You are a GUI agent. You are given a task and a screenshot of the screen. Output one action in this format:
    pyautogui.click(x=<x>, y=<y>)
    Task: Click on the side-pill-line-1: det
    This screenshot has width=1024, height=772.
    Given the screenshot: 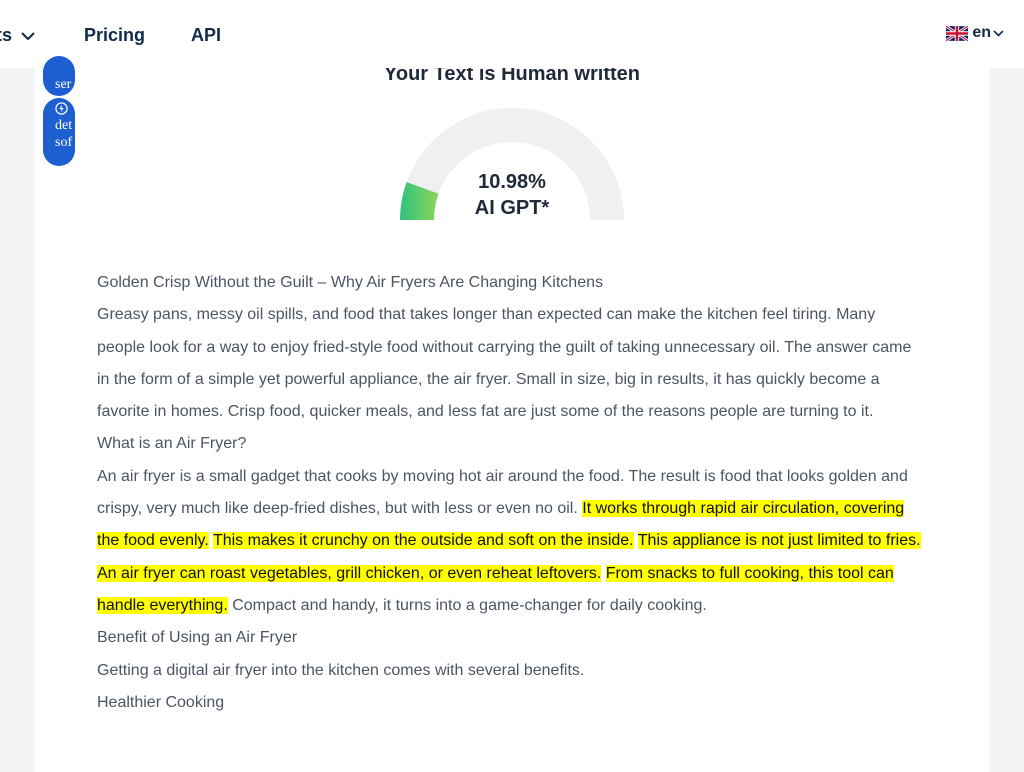 What is the action you would take?
    pyautogui.click(x=64, y=125)
    